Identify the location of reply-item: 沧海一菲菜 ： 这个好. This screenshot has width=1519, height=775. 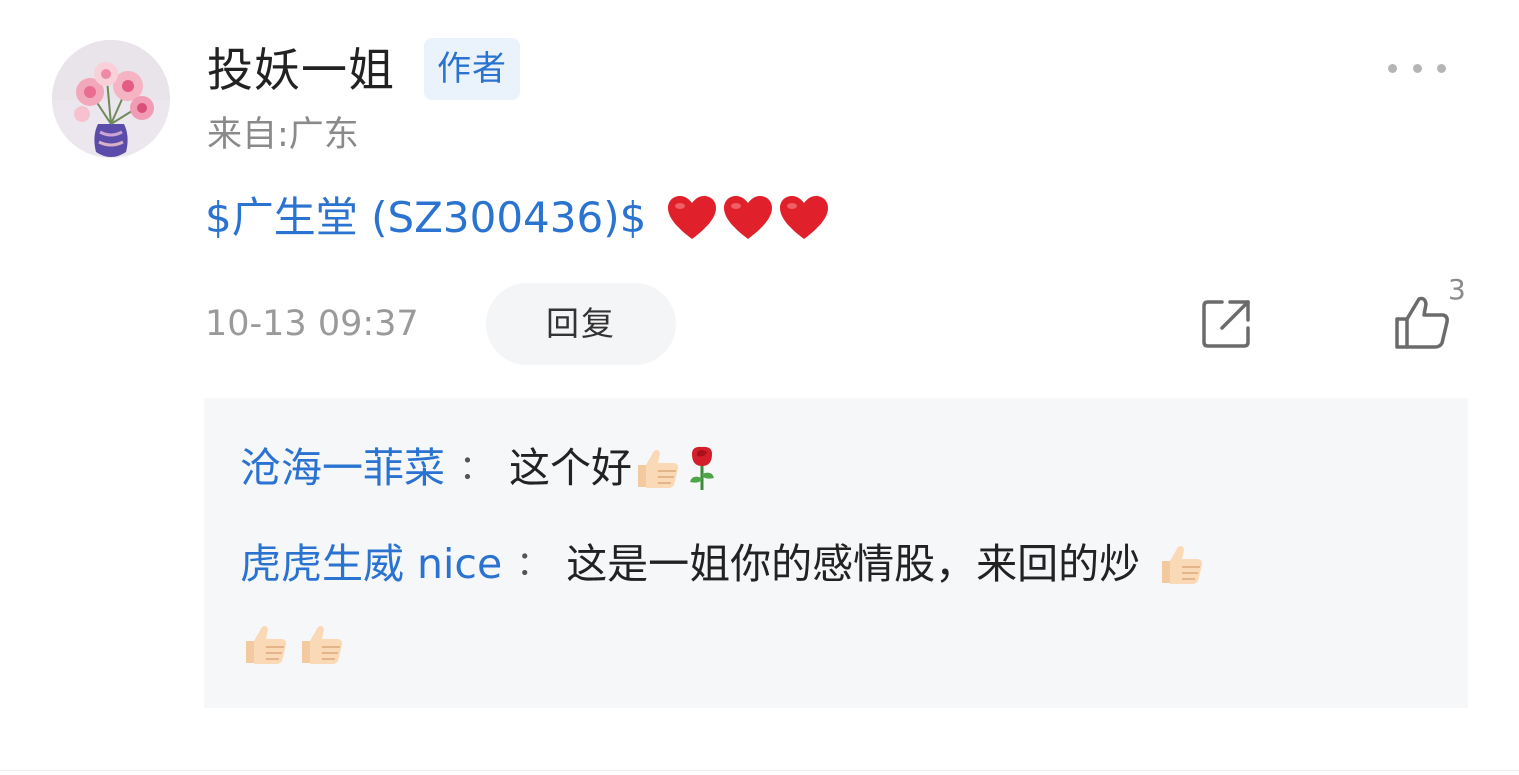
(481, 468).